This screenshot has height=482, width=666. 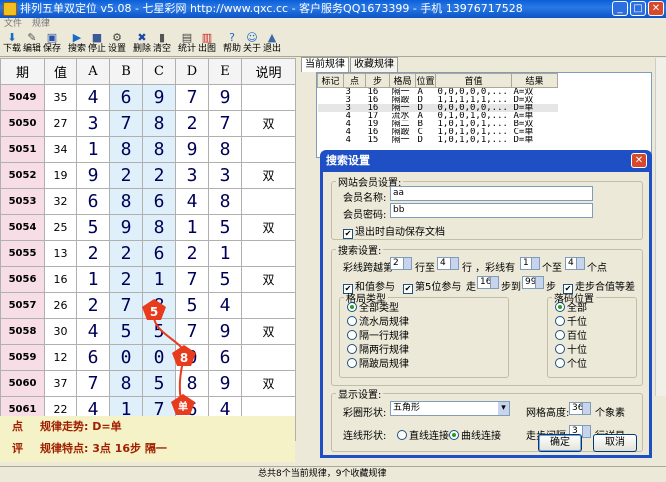 What do you see at coordinates (147, 427) in the screenshot?
I see `rule-trend-row: 点 规律走势: D=单` at bounding box center [147, 427].